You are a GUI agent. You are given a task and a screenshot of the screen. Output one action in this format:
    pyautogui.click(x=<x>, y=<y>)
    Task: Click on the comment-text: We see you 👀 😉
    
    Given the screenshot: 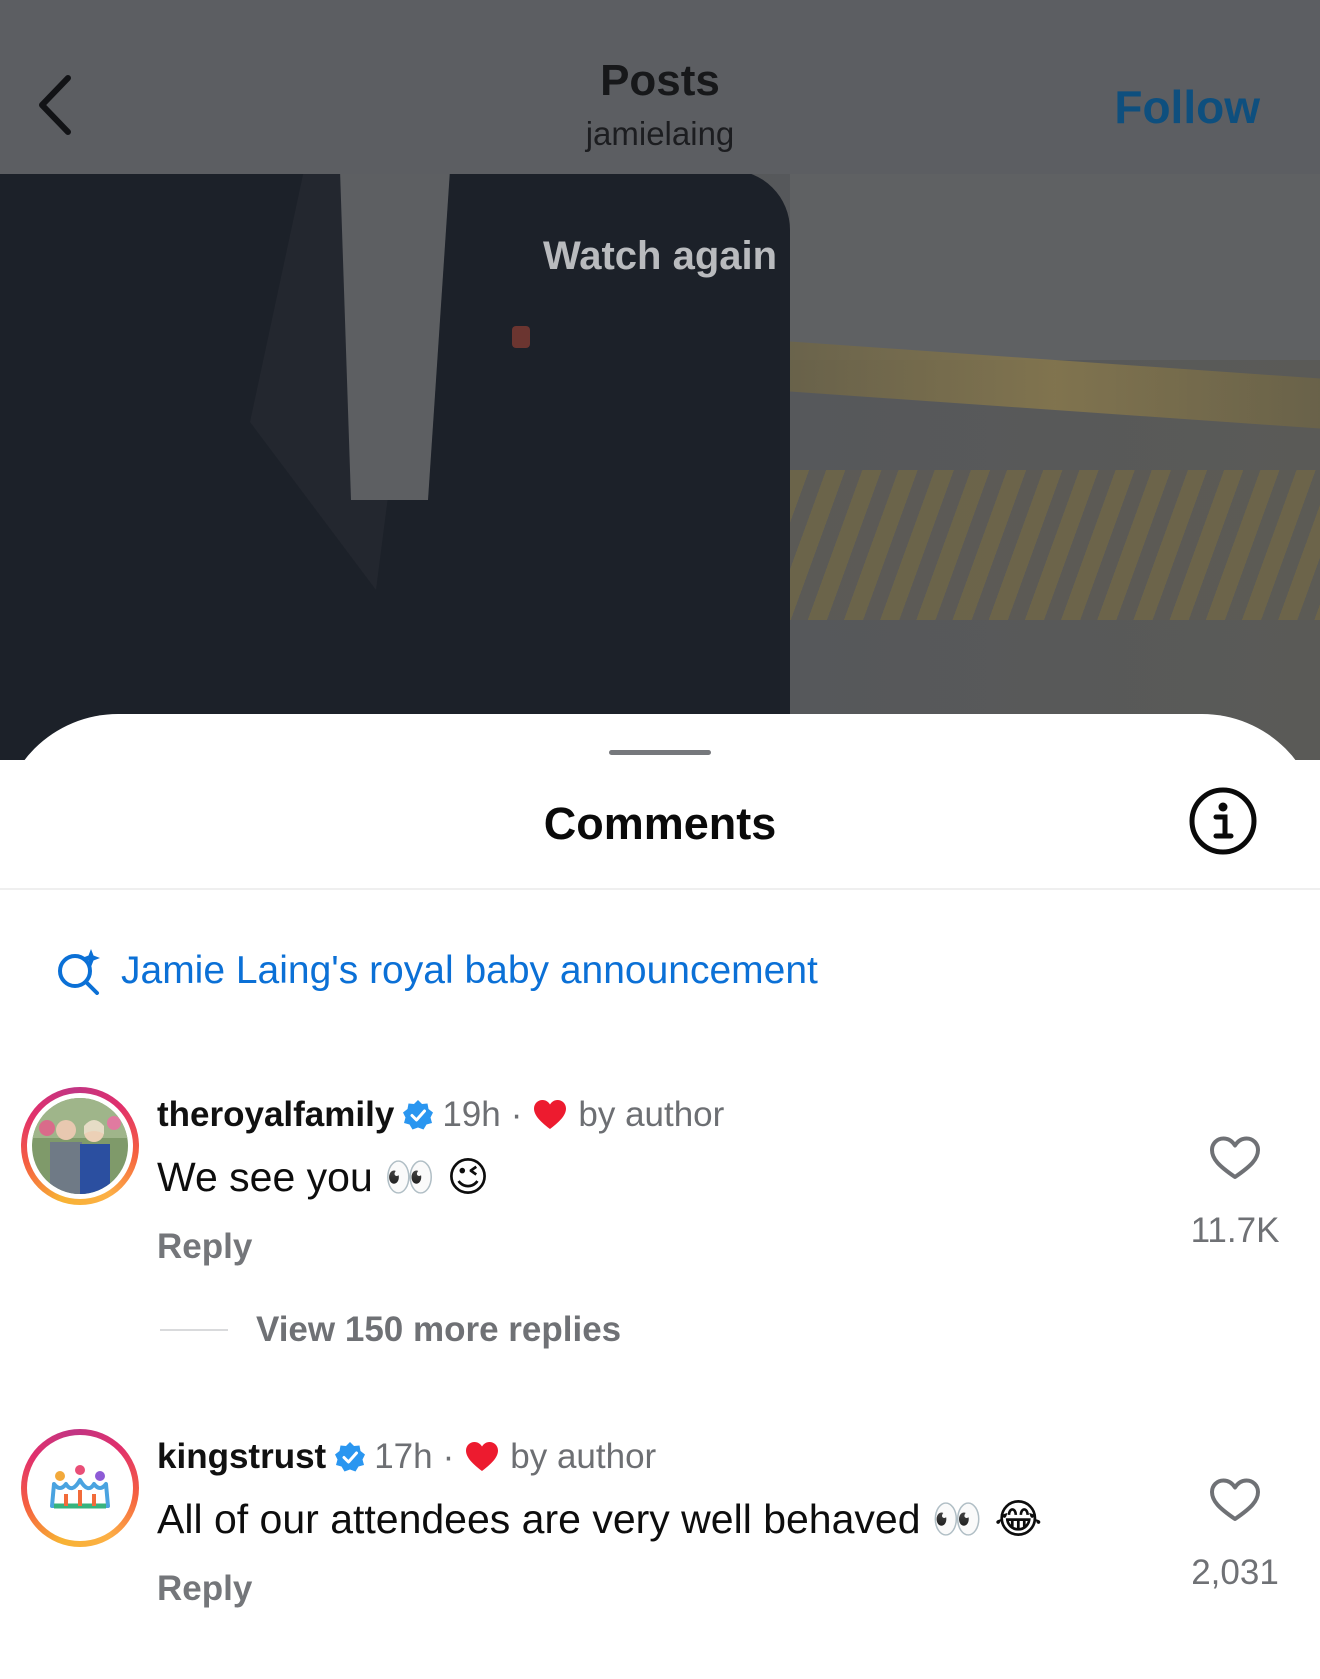 What is the action you would take?
    pyautogui.click(x=323, y=1177)
    